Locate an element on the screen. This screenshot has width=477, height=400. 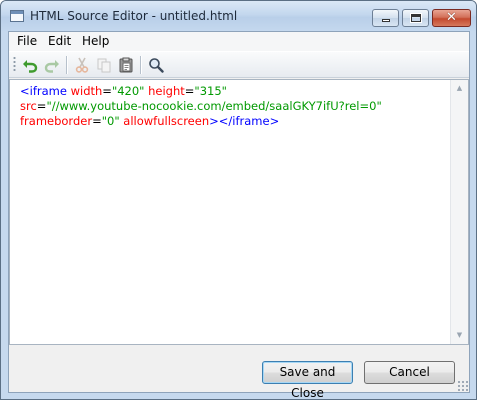
toolbar is located at coordinates (239, 64).